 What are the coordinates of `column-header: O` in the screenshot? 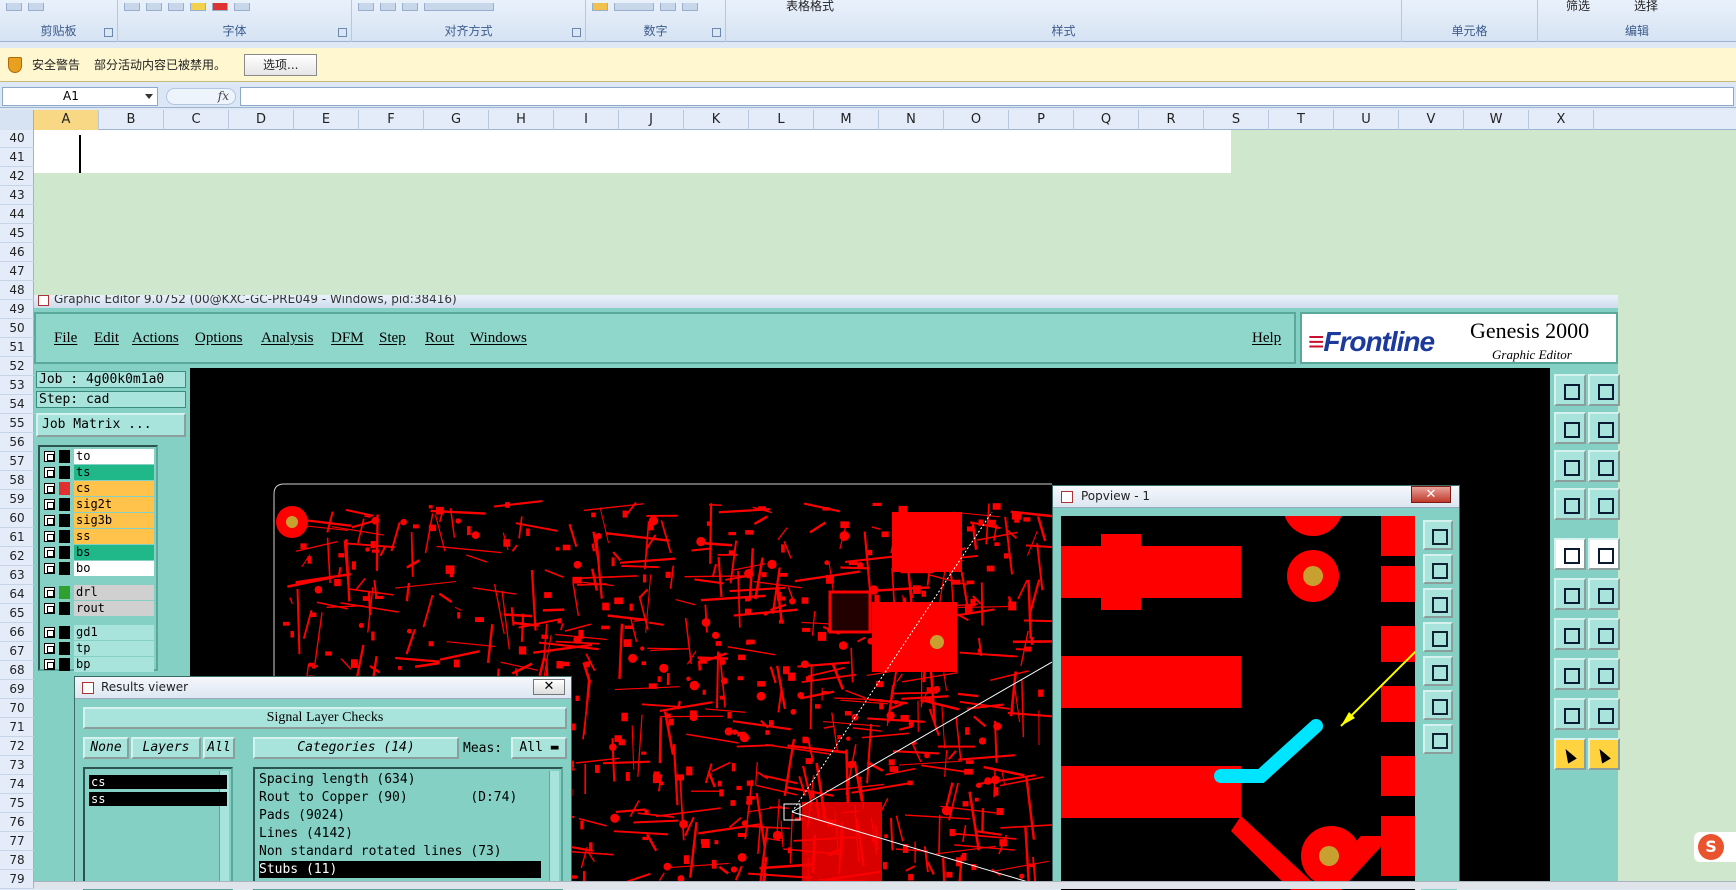 It's located at (976, 120).